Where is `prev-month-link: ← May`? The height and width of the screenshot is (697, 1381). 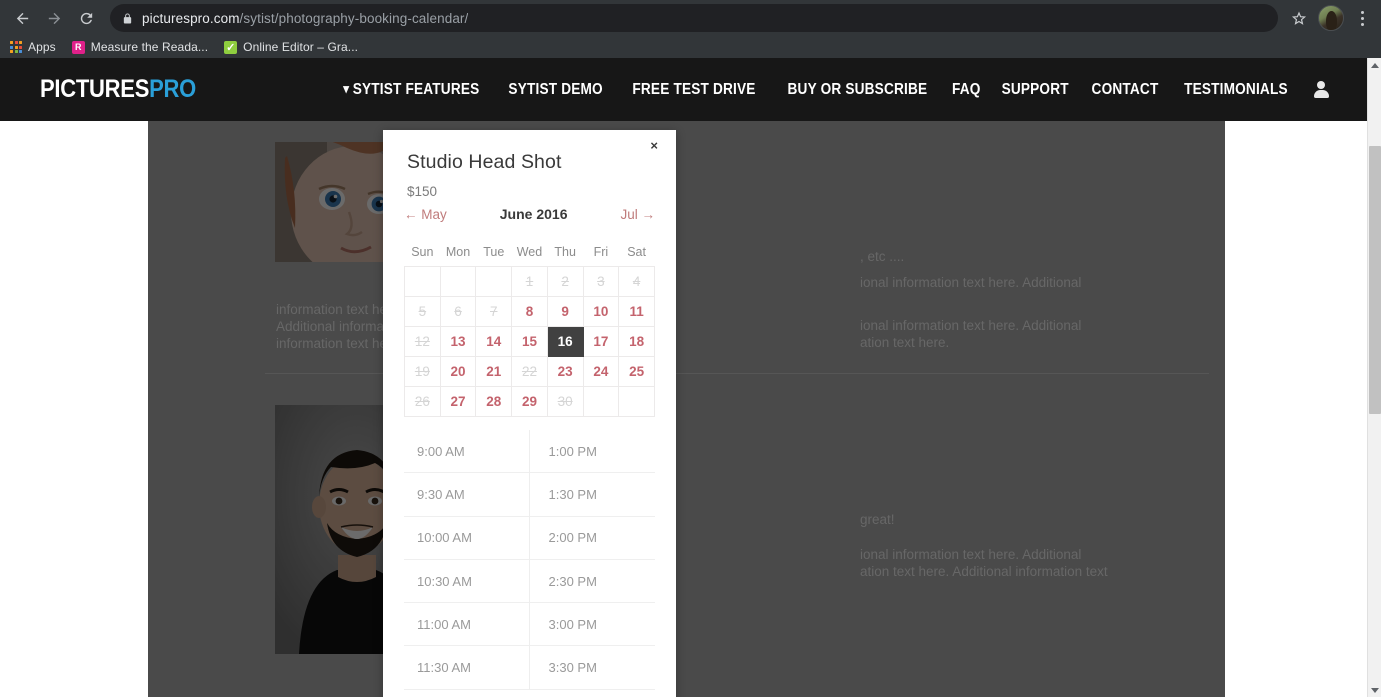
prev-month-link: ← May is located at coordinates (425, 214).